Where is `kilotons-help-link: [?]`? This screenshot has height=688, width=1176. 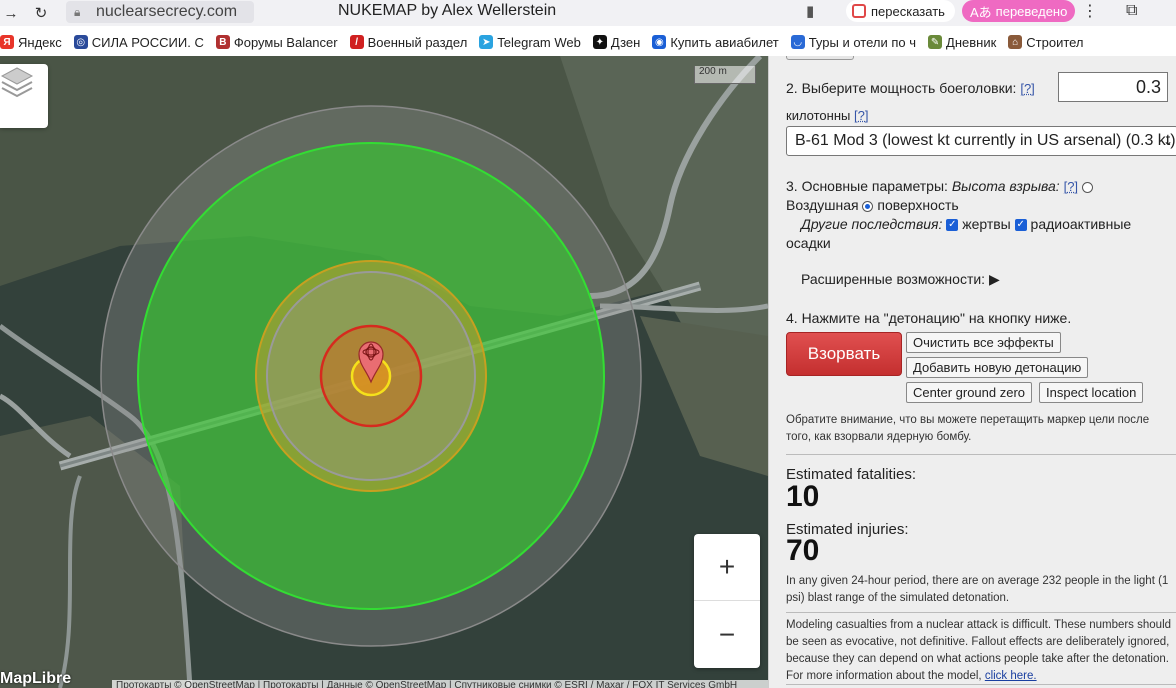
kilotons-help-link: [?] is located at coordinates (861, 115).